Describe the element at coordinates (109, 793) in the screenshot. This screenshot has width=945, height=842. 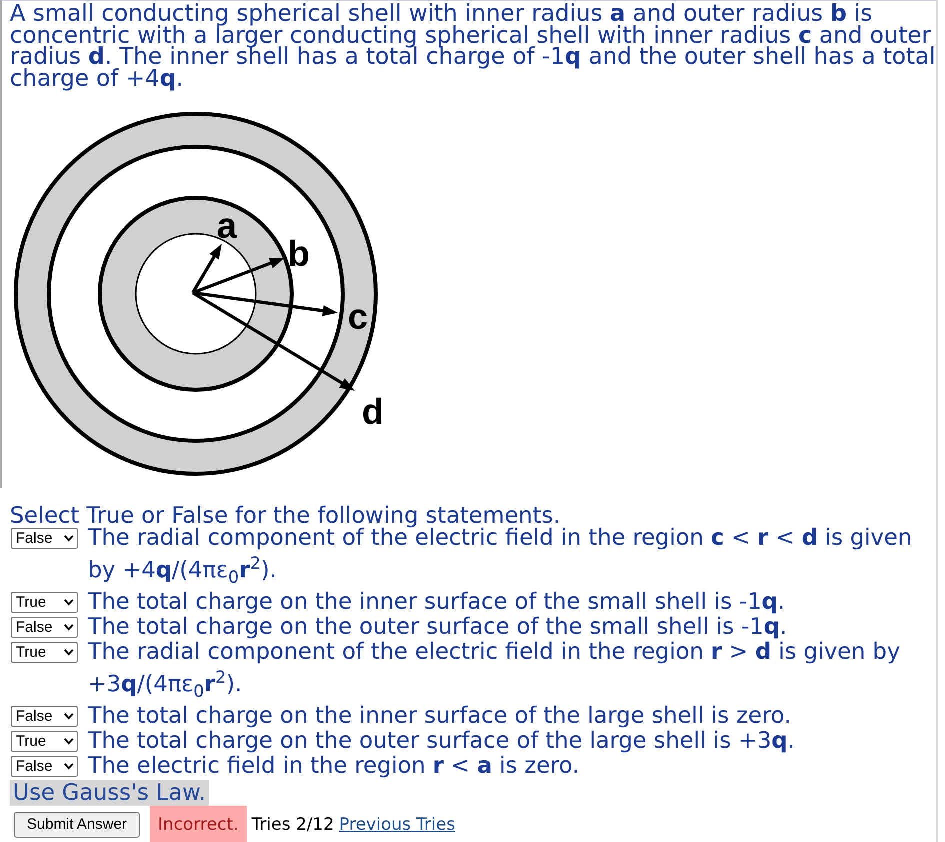
I see `hint-text: Use Gauss's Law.` at that location.